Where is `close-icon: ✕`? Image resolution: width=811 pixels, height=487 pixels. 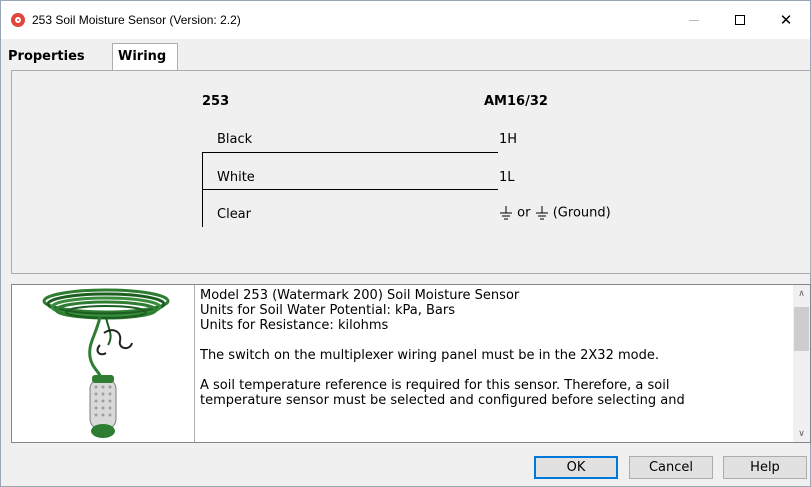 close-icon: ✕ is located at coordinates (786, 19).